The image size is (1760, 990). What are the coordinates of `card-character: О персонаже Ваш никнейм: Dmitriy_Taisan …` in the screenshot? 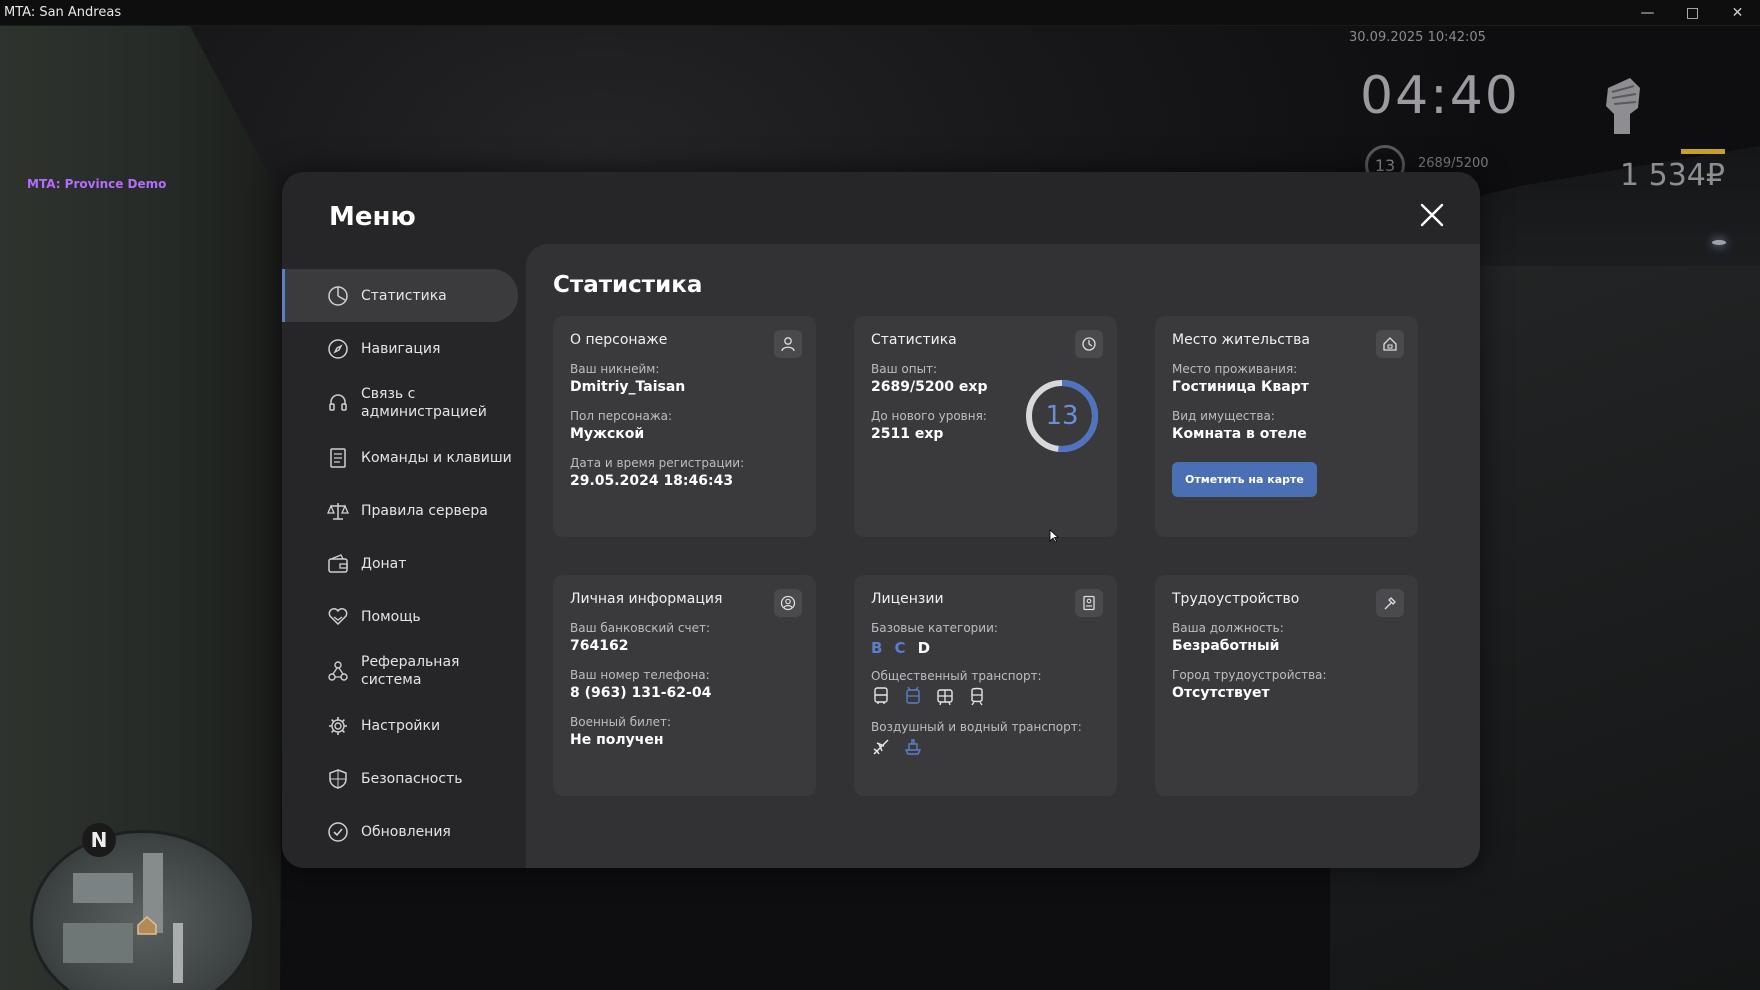 It's located at (684, 426).